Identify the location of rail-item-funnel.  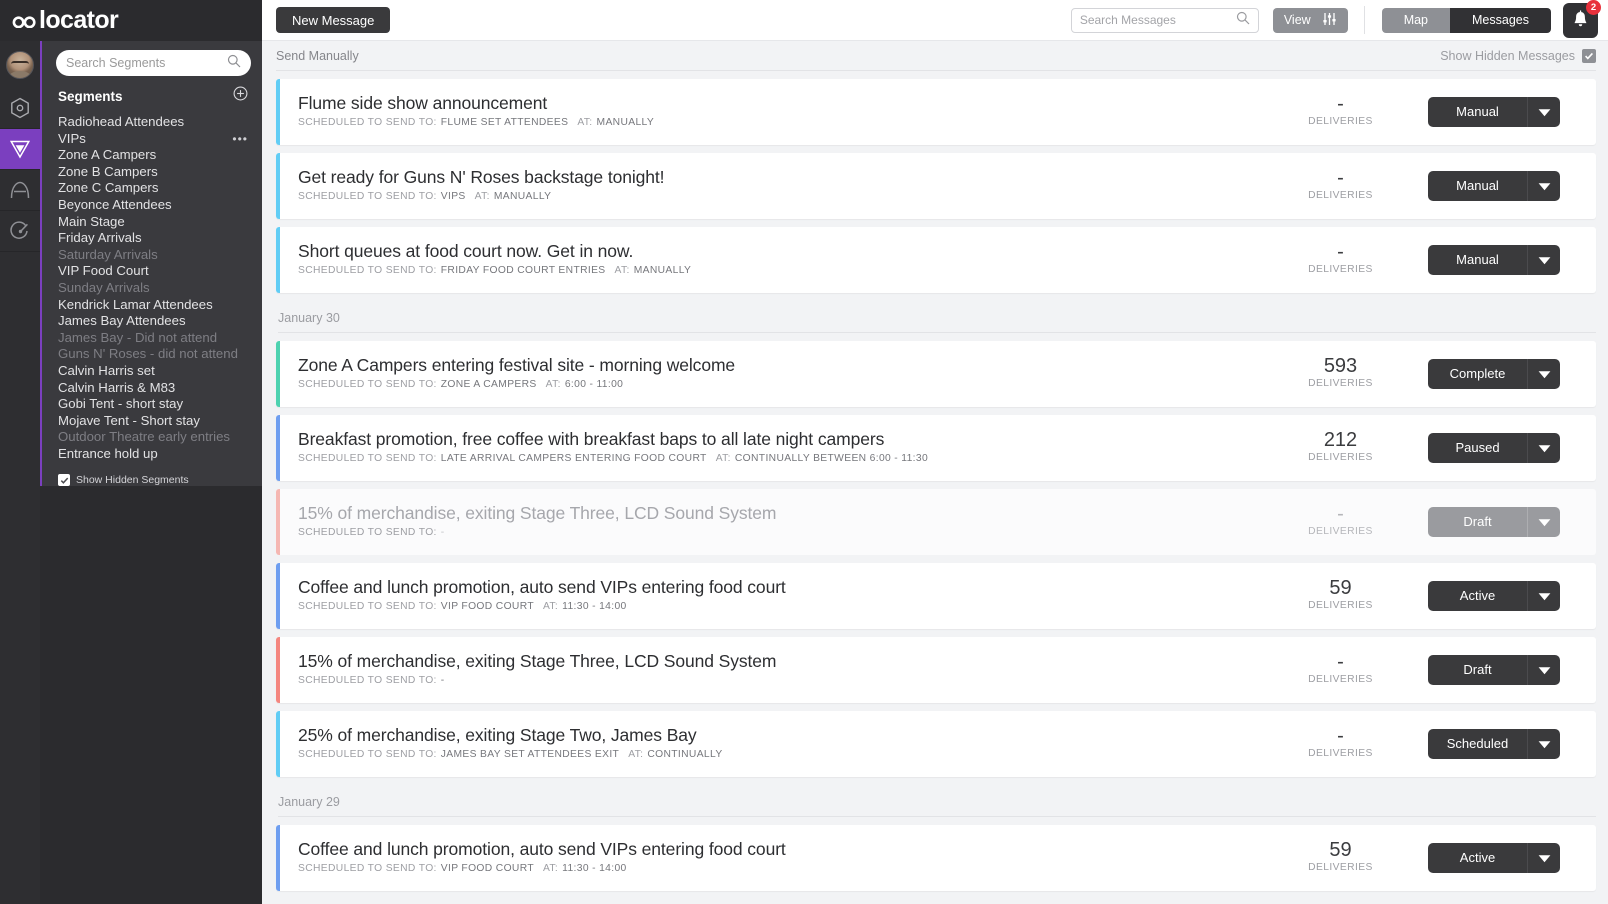
(20, 149).